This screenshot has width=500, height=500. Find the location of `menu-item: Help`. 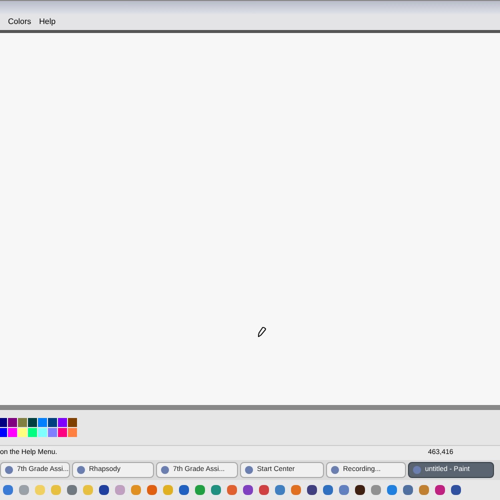

menu-item: Help is located at coordinates (47, 22).